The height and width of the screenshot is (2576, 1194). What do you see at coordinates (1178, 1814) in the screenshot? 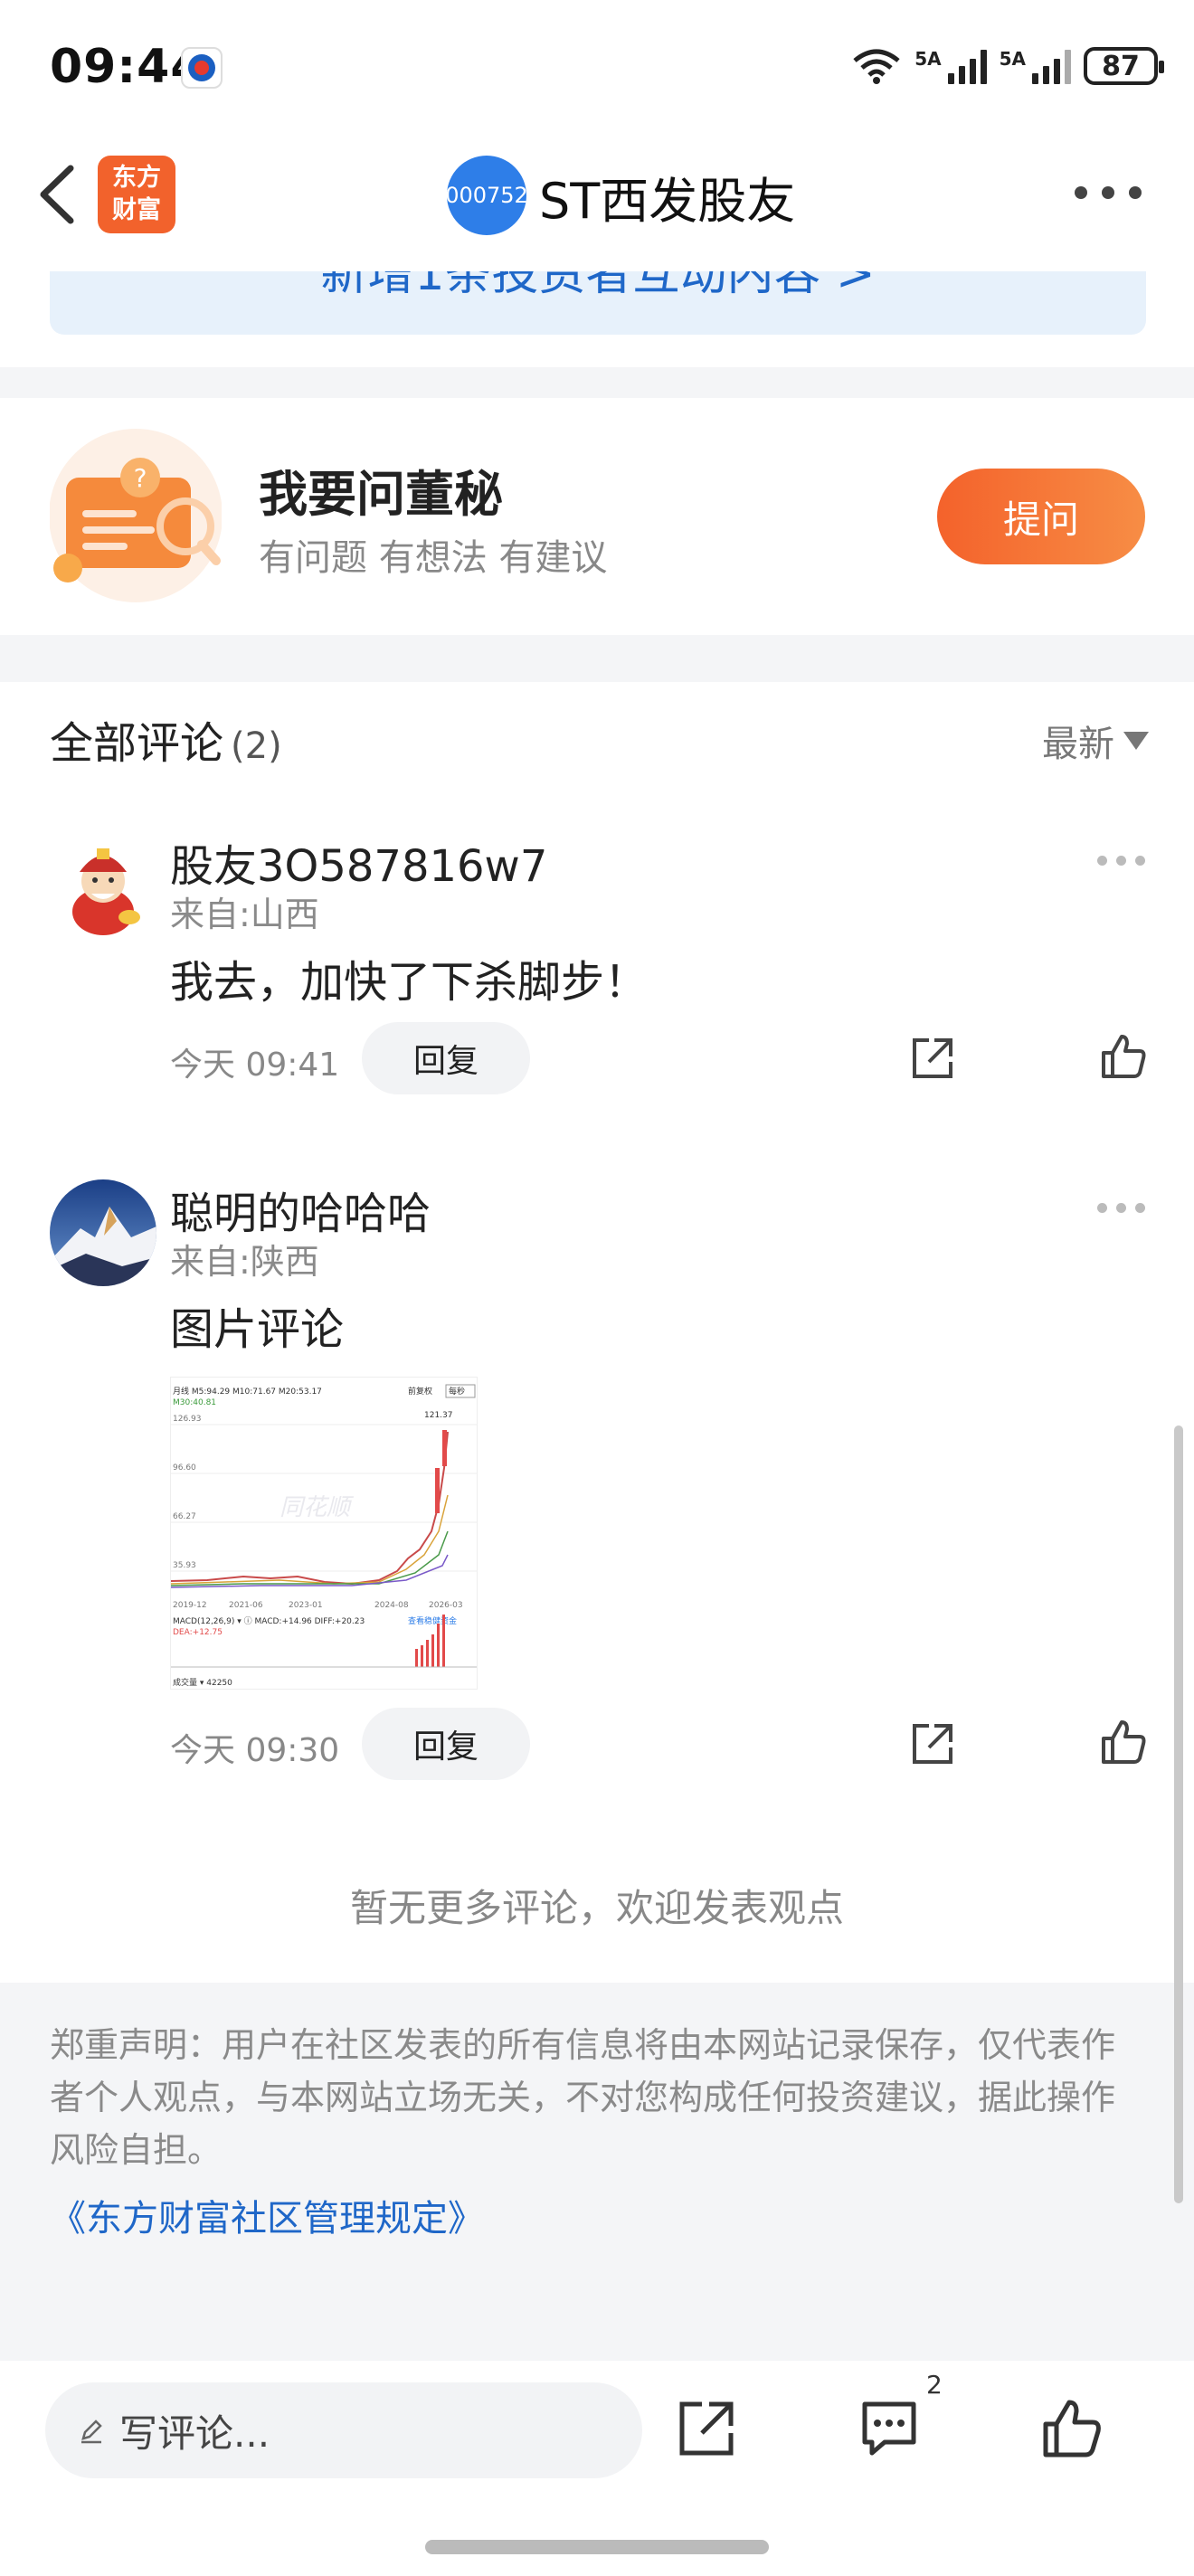
I see `scrollbar` at bounding box center [1178, 1814].